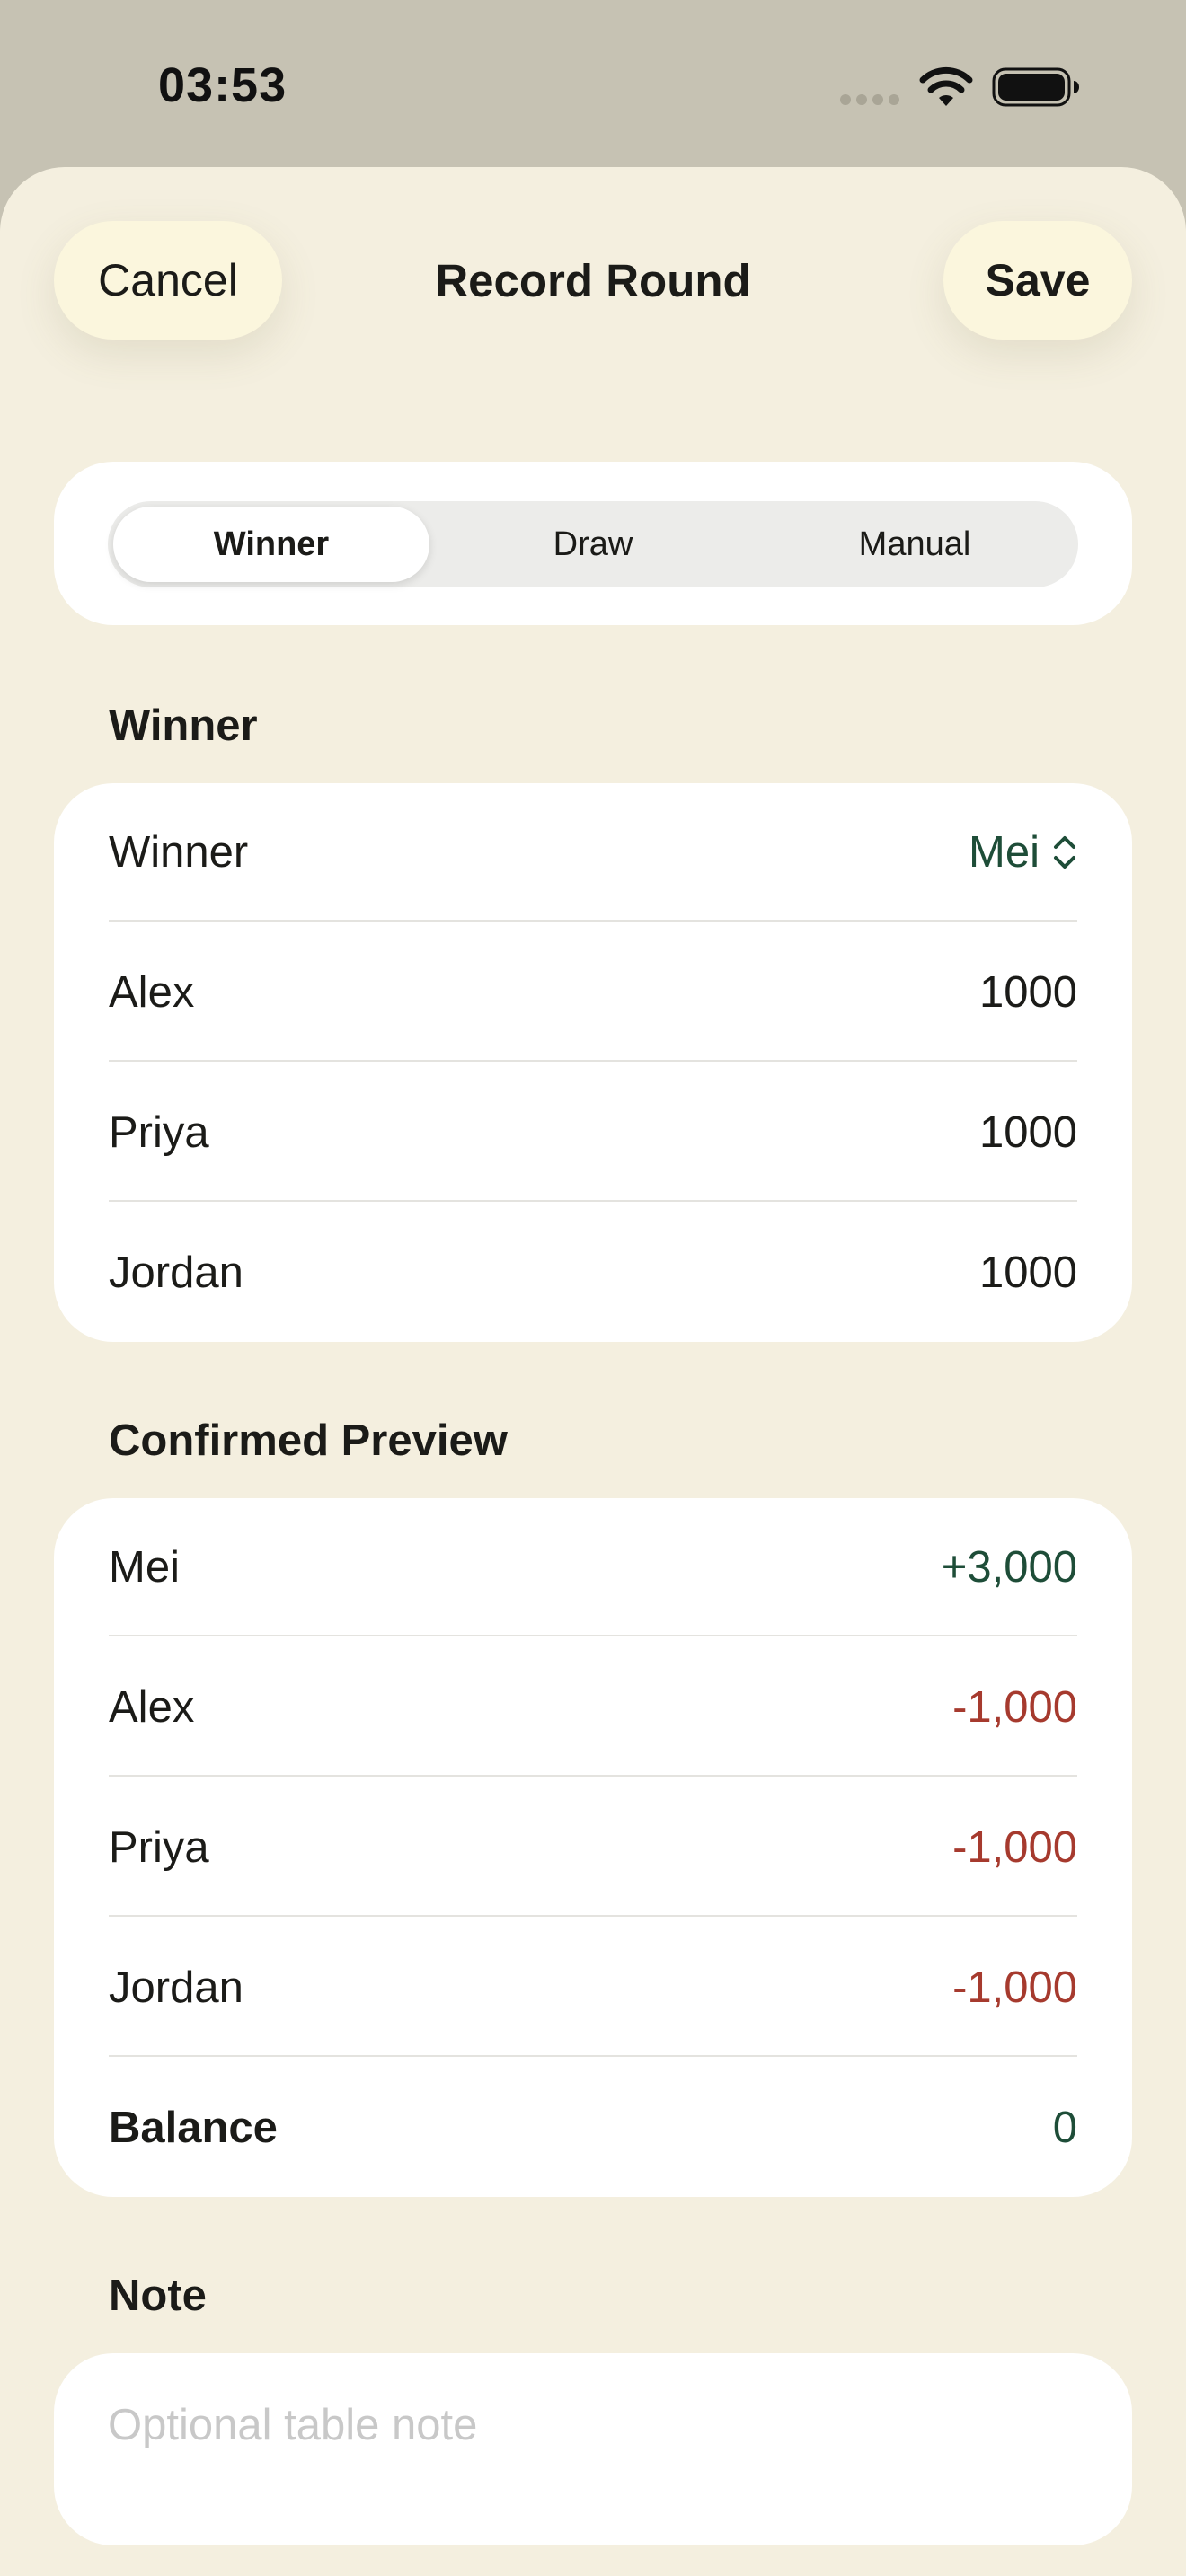 Image resolution: width=1186 pixels, height=2576 pixels. What do you see at coordinates (179, 852) in the screenshot?
I see `winner-picker-label: Winner` at bounding box center [179, 852].